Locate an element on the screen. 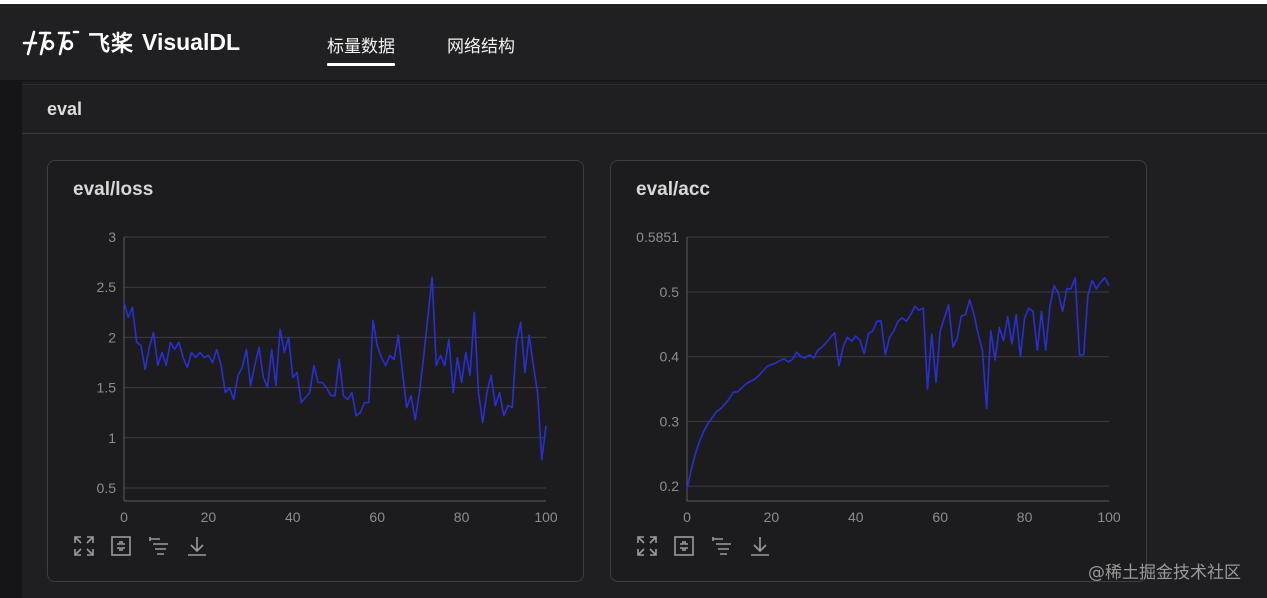 Image resolution: width=1267 pixels, height=598 pixels. y-tick-label: 2 is located at coordinates (112, 337).